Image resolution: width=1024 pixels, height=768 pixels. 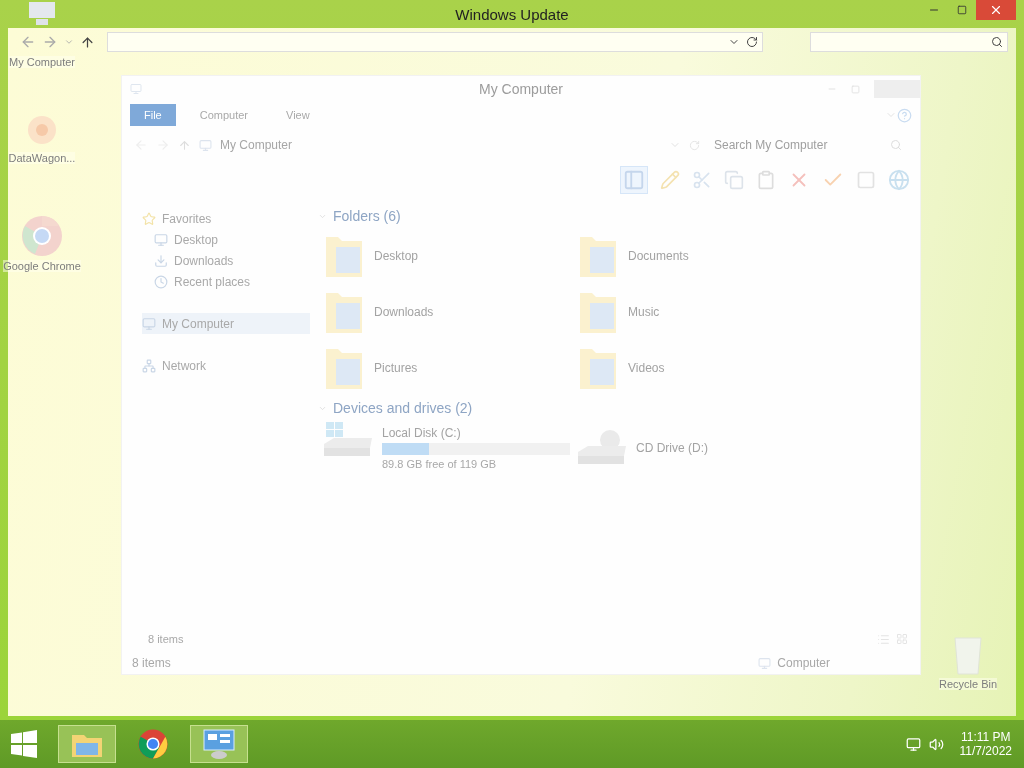 What do you see at coordinates (658, 256) in the screenshot?
I see `item-label: Documents` at bounding box center [658, 256].